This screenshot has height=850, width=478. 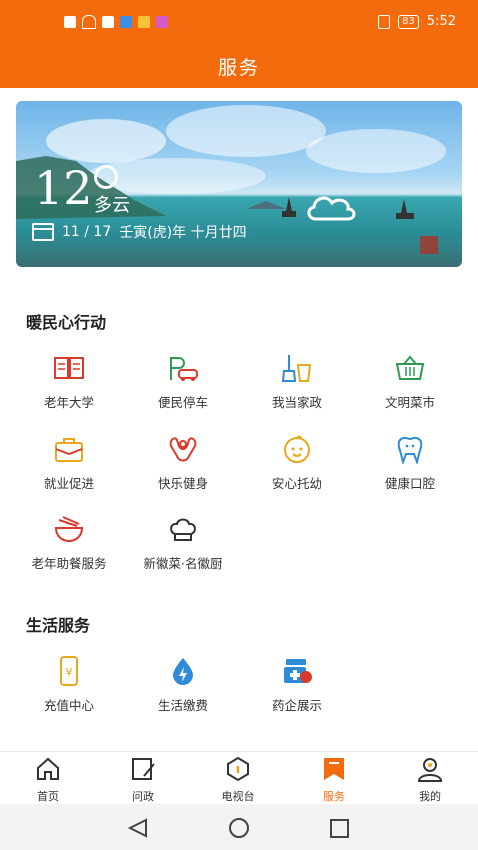 I want to click on grid-item-pharma: 药企展示, so click(x=297, y=683).